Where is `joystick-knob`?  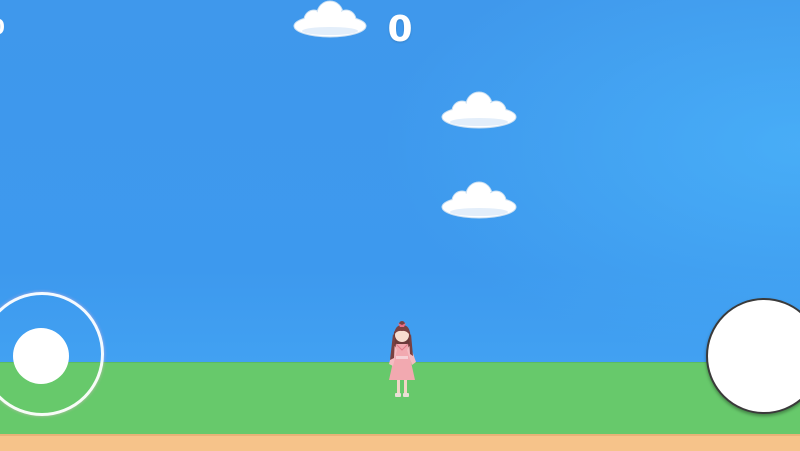 joystick-knob is located at coordinates (41, 356).